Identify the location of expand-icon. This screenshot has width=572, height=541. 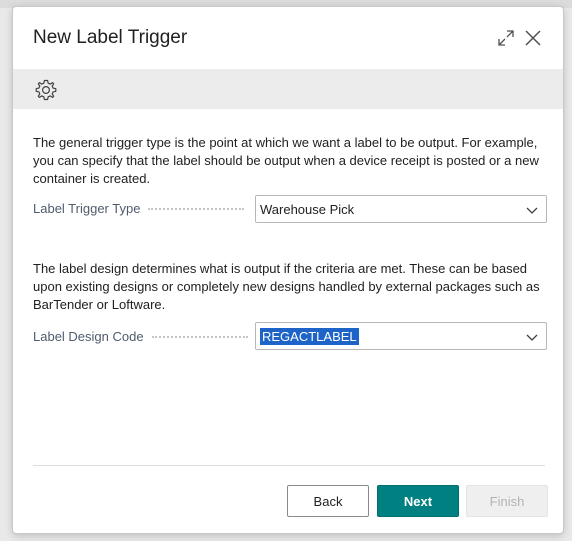
(506, 38).